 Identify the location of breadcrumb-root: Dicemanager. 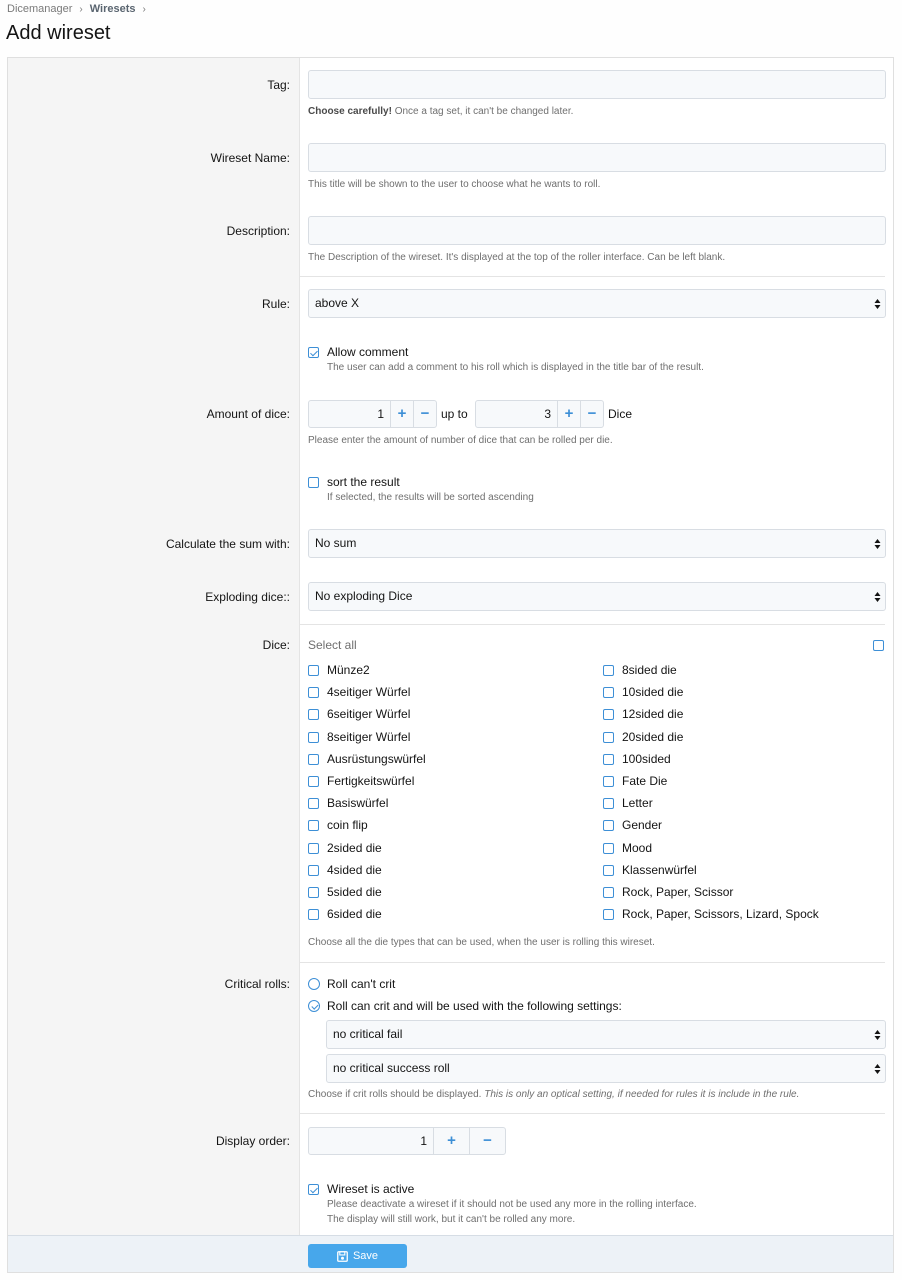
(39, 9).